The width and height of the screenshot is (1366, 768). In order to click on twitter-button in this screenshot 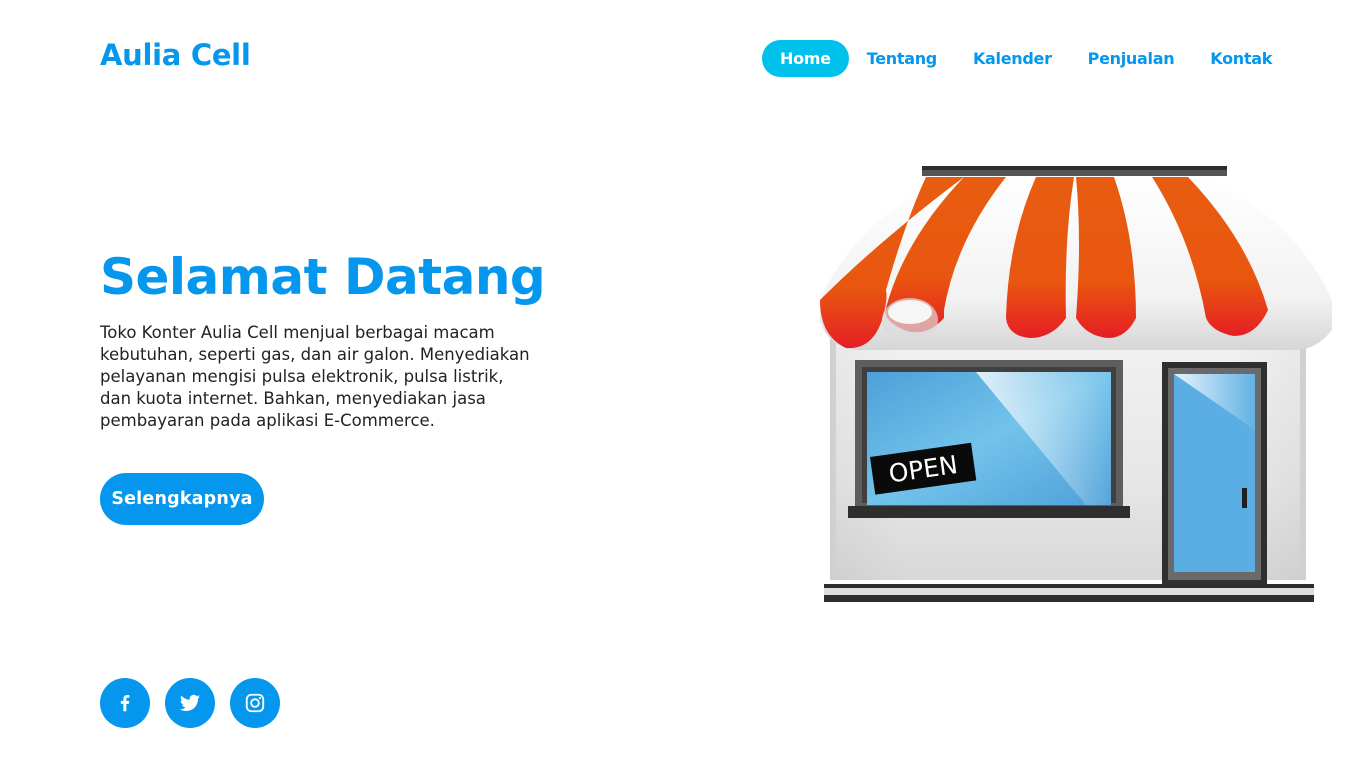, I will do `click(190, 703)`.